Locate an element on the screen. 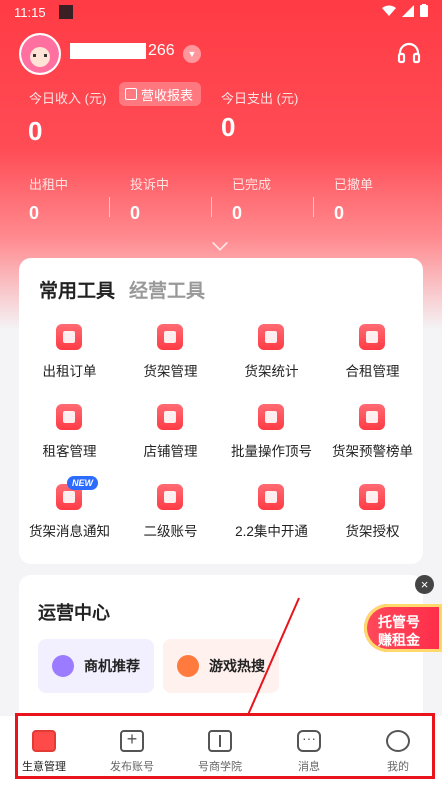  tool-tenant-management: 租客管理 is located at coordinates (69, 444).